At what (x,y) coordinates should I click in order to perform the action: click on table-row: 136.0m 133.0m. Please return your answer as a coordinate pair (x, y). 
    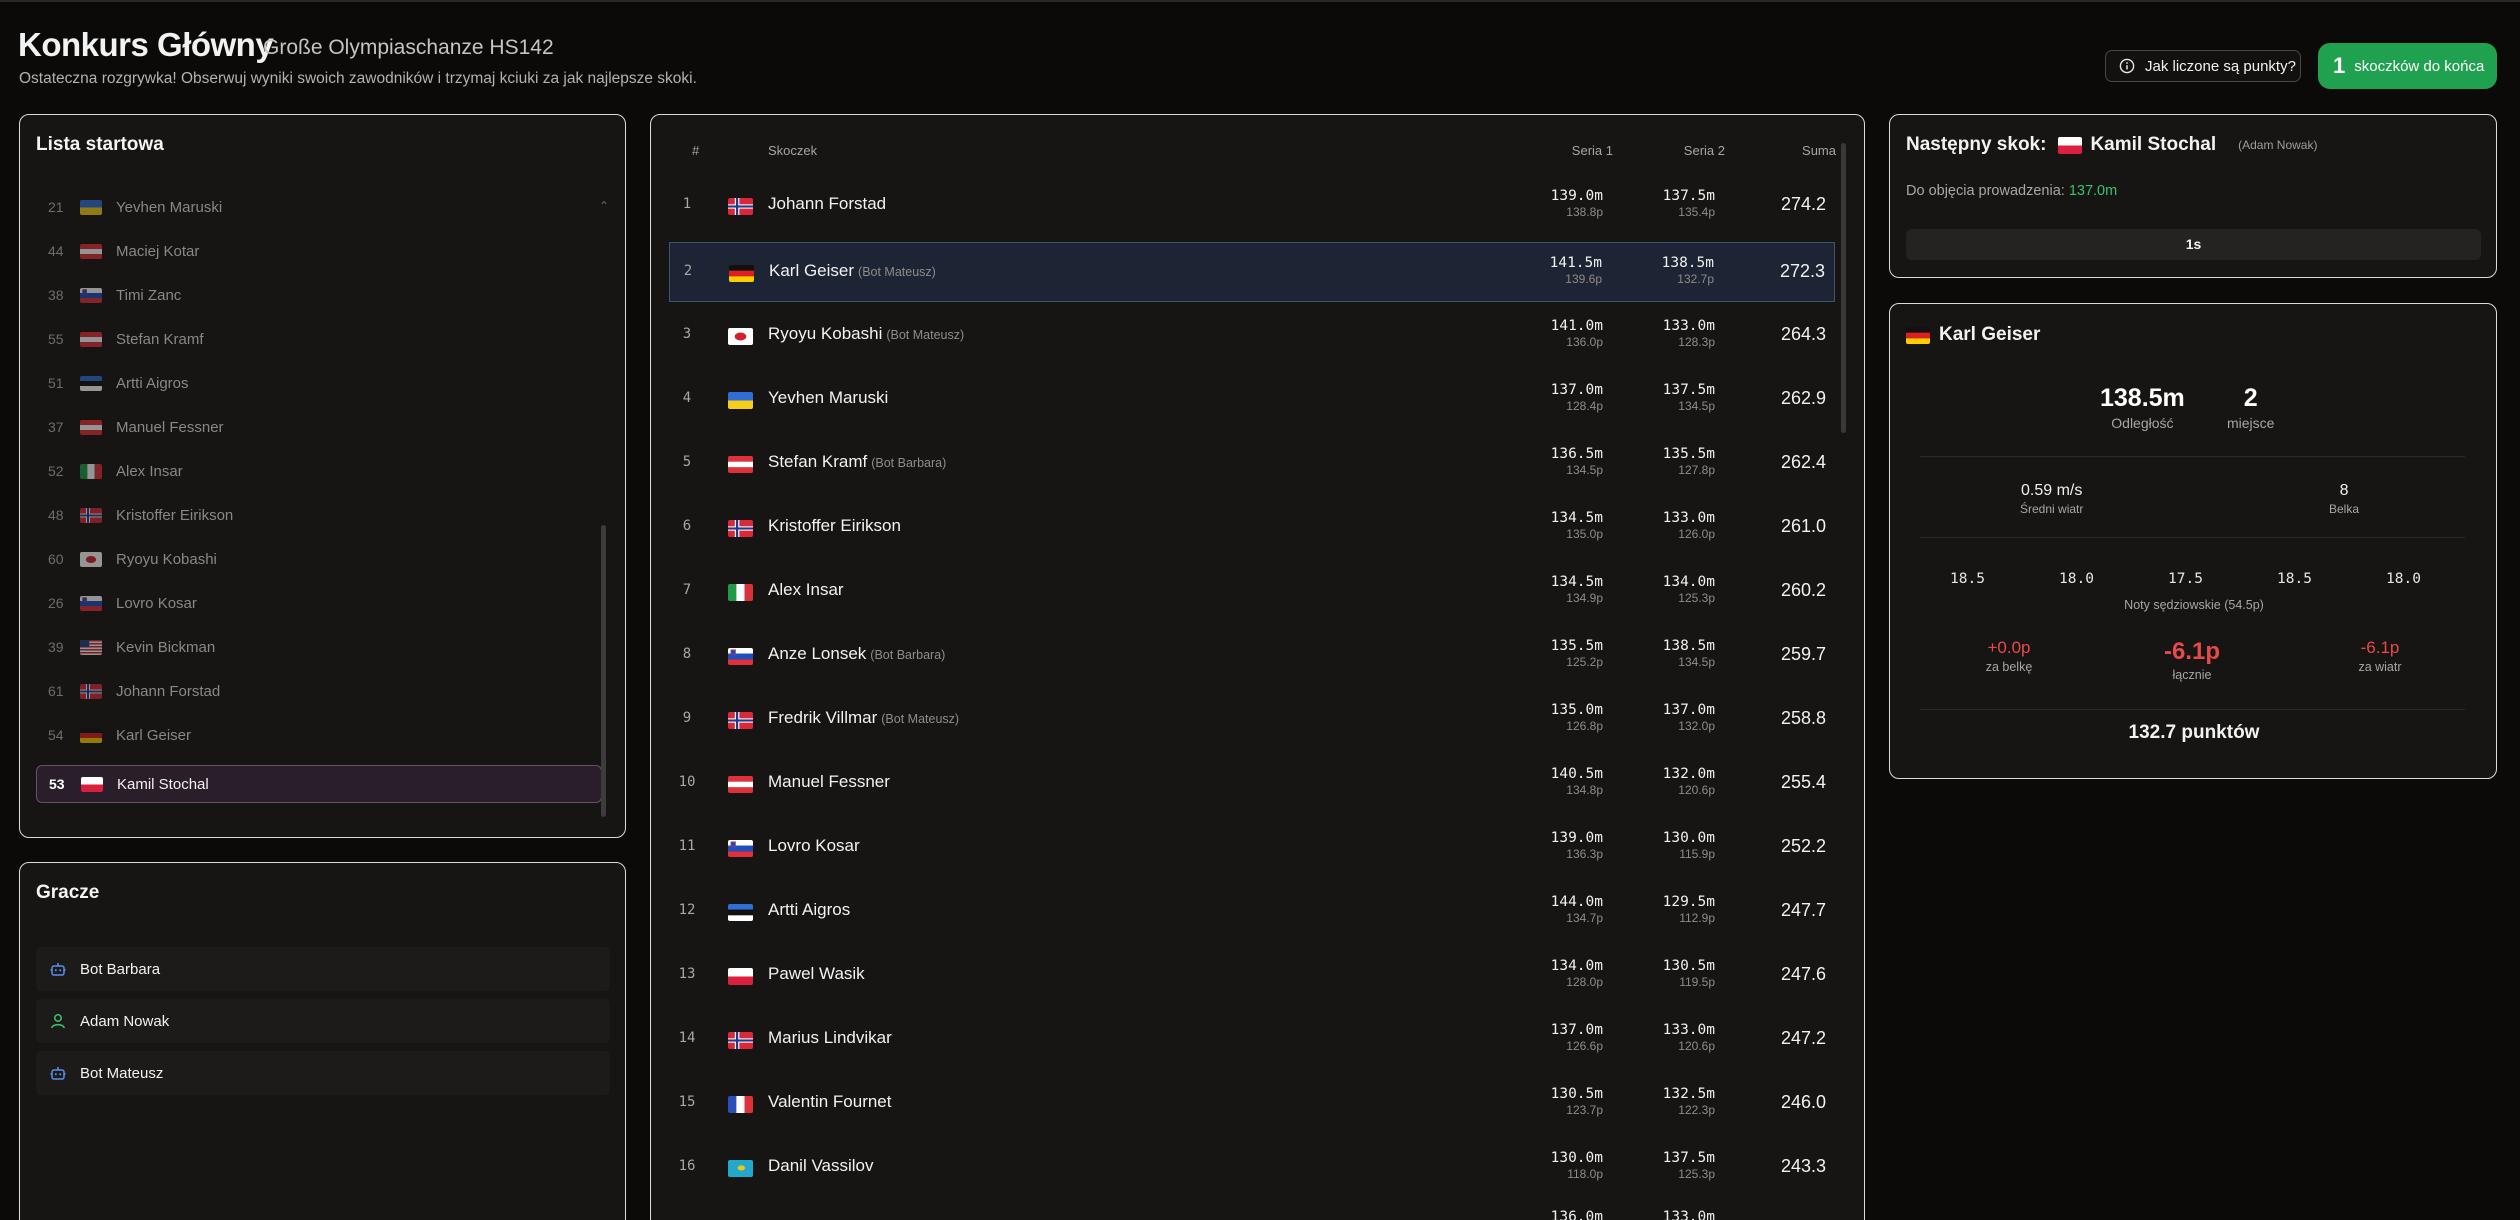
    Looking at the image, I should click on (1252, 1208).